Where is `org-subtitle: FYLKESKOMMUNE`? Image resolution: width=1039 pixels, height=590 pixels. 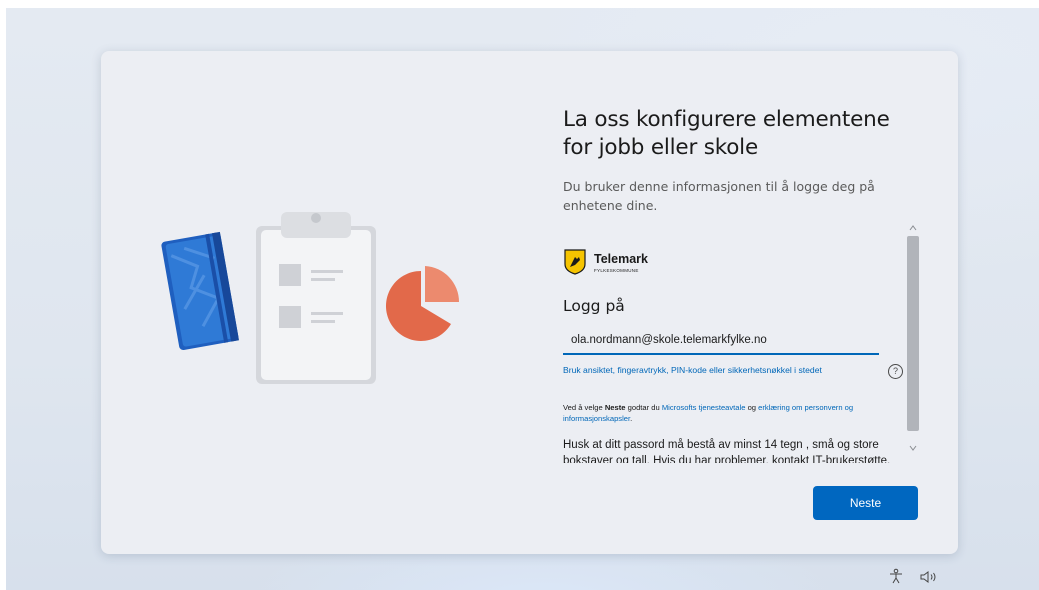 org-subtitle: FYLKESKOMMUNE is located at coordinates (616, 270).